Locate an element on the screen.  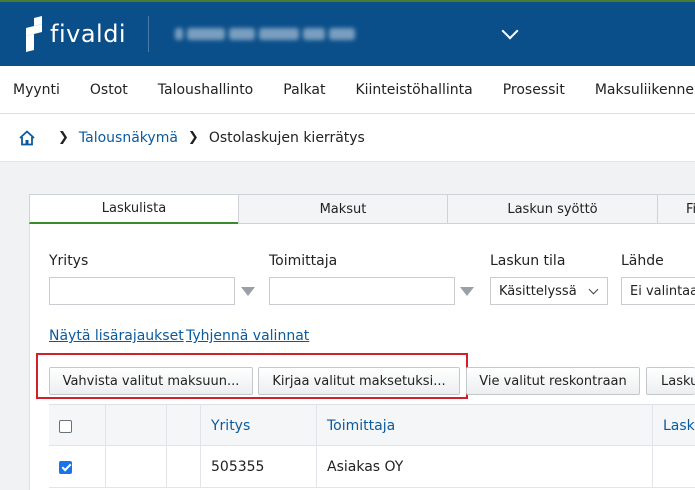
nav-item-palkat: Palkat is located at coordinates (304, 90).